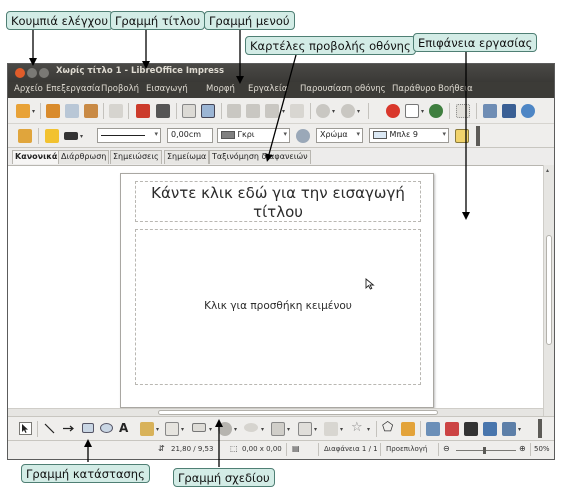  Describe the element at coordinates (84, 157) in the screenshot. I see `tab-outline: Διάρθρωση` at that location.